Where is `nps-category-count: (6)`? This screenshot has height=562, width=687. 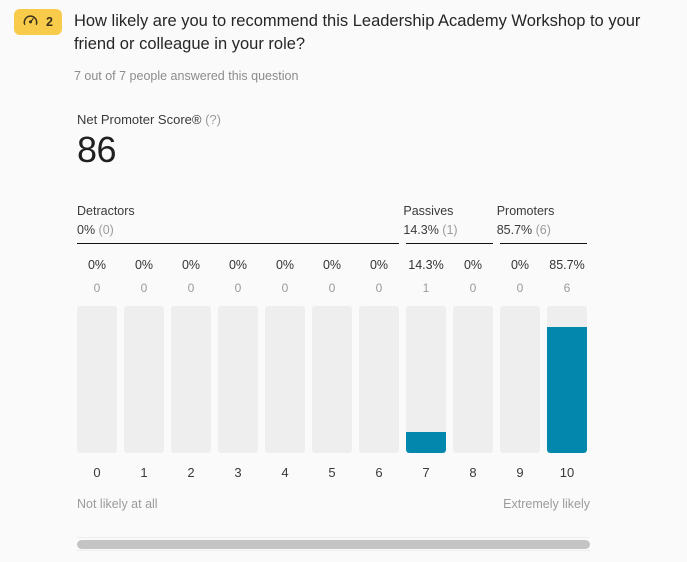 nps-category-count: (6) is located at coordinates (543, 230).